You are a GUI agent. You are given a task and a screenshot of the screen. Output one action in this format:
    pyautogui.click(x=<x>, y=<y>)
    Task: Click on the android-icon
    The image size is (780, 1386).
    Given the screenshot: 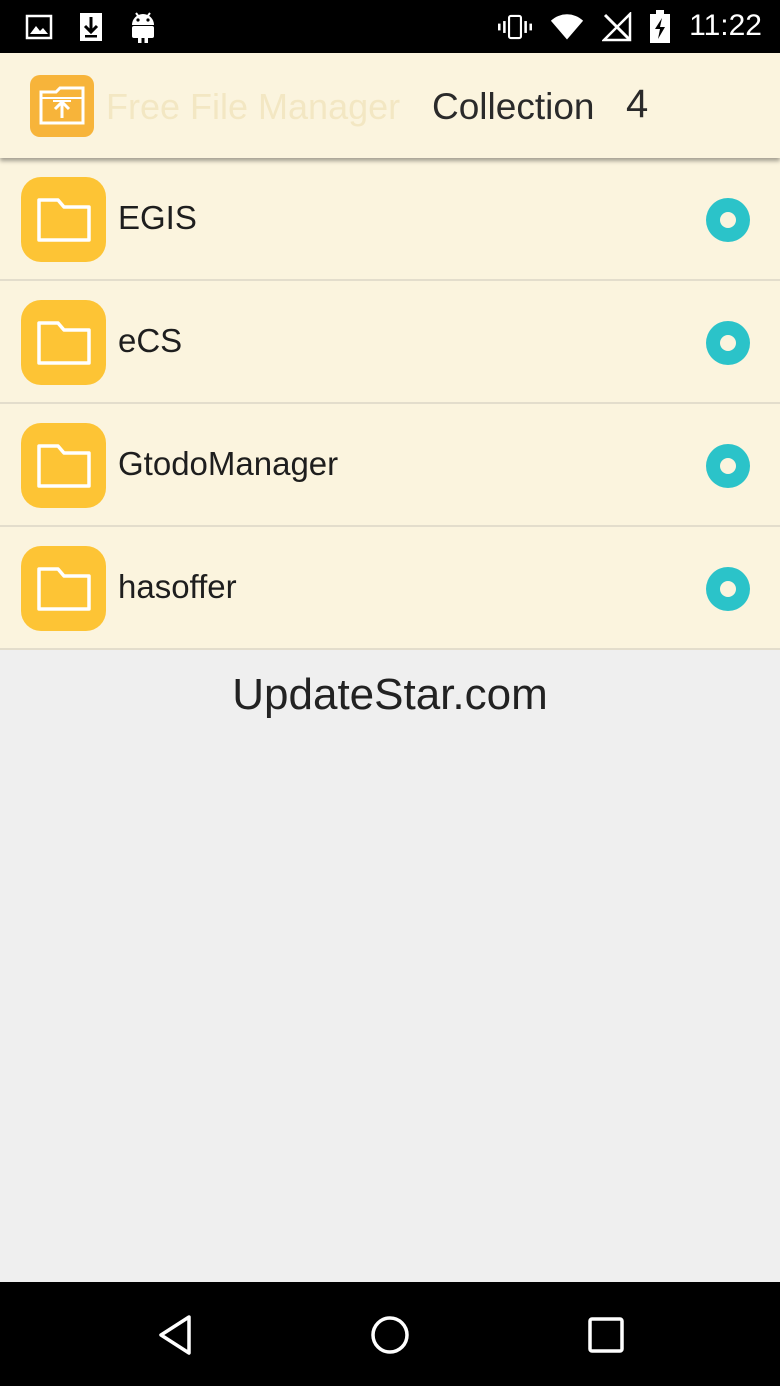 What is the action you would take?
    pyautogui.click(x=143, y=27)
    